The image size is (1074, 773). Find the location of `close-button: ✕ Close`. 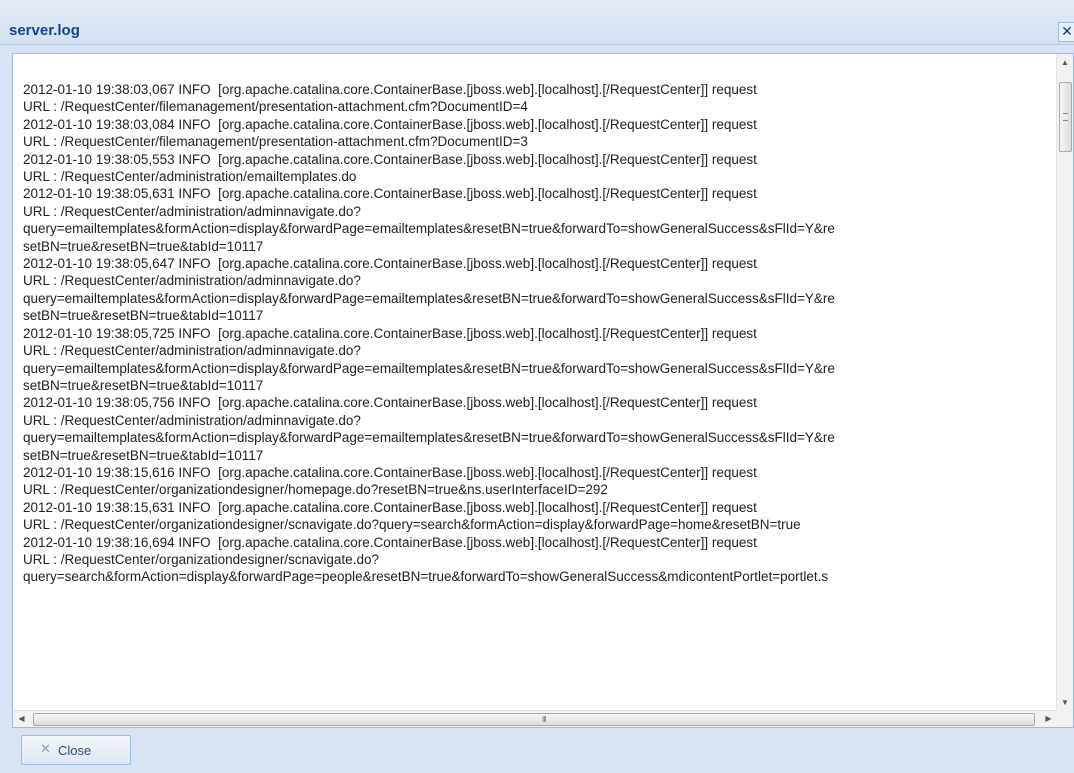

close-button: ✕ Close is located at coordinates (76, 750).